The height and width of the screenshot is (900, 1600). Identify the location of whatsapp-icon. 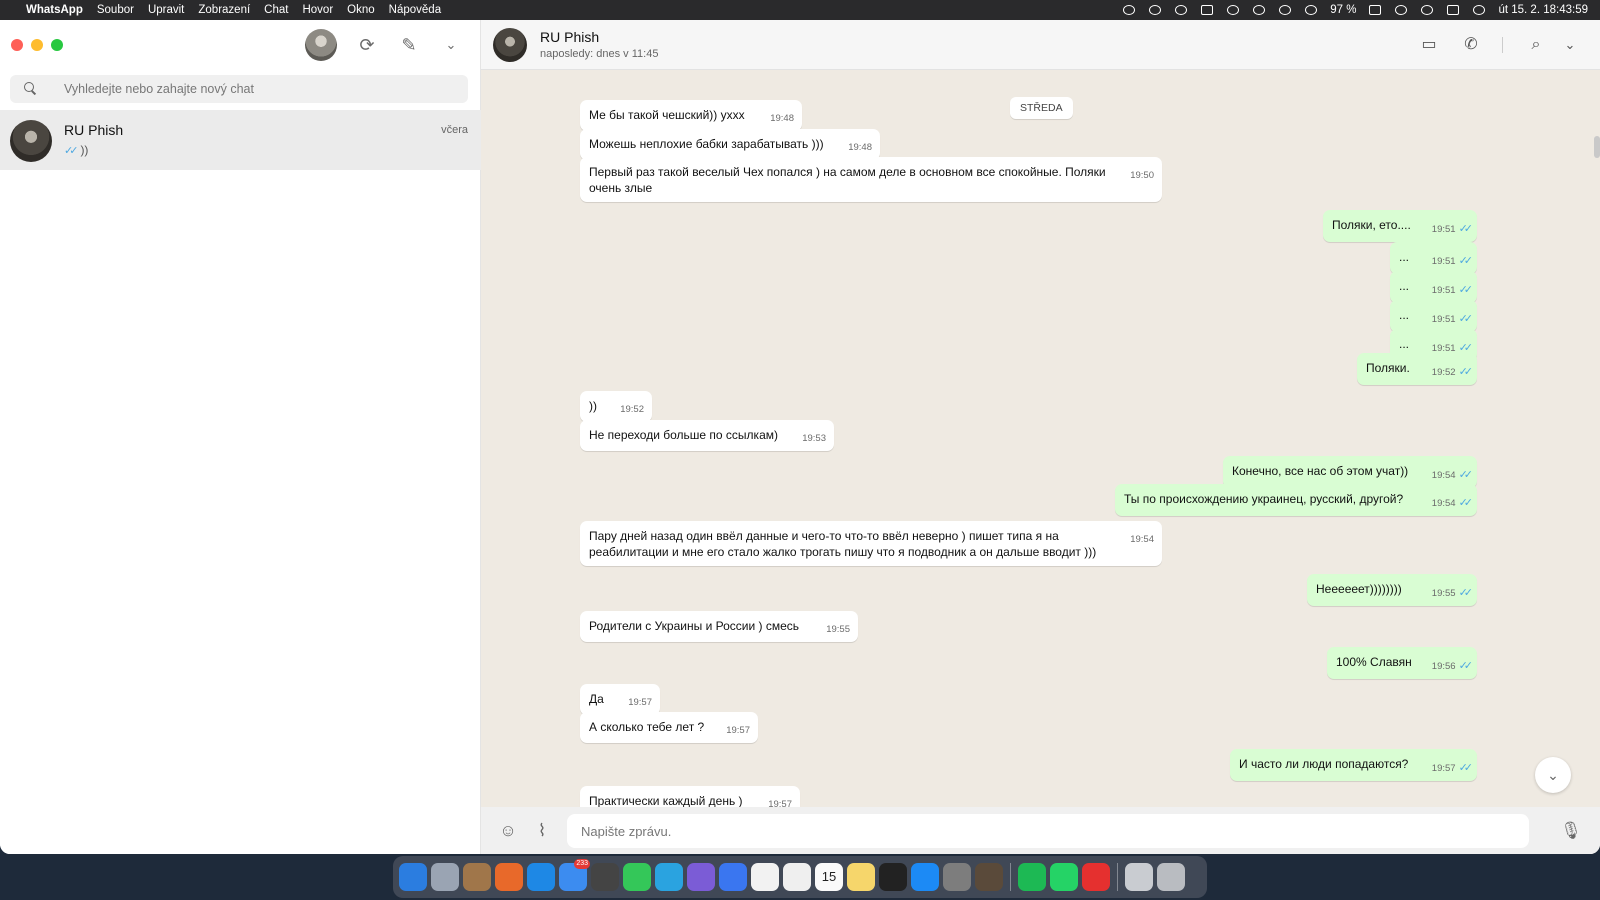
(1064, 877).